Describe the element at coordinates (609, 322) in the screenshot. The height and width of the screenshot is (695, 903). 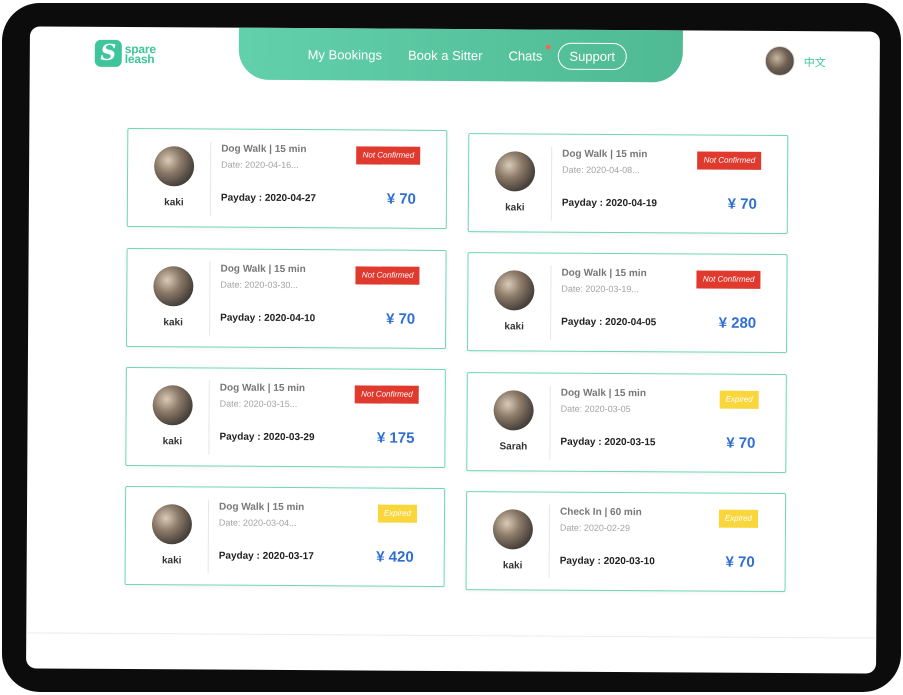
I see `payday: Payday : 2020-04-05` at that location.